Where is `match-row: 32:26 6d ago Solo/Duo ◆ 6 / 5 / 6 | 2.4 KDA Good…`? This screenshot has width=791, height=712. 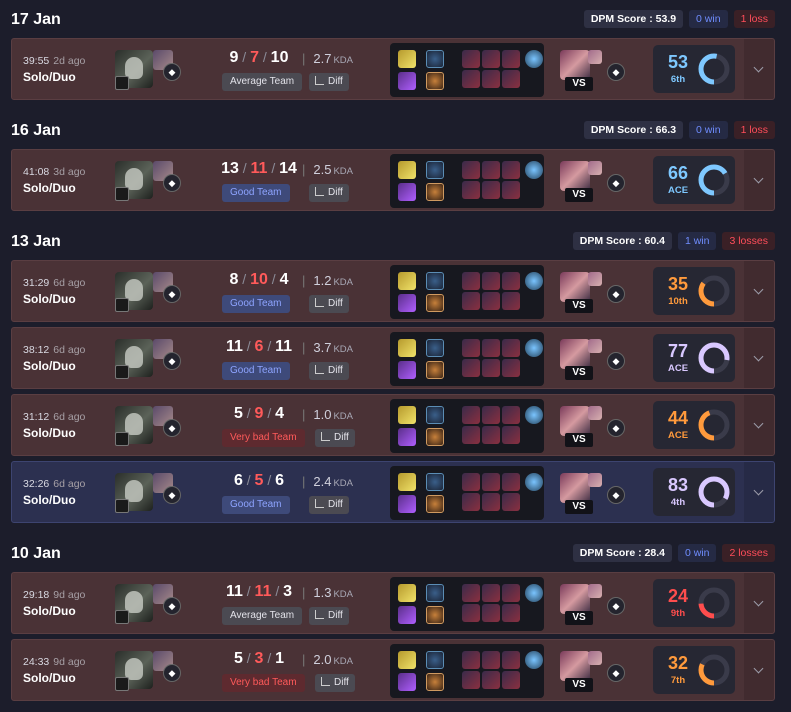
match-row: 32:26 6d ago Solo/Duo ◆ 6 / 5 / 6 | 2.4 KDA Good… is located at coordinates (393, 492).